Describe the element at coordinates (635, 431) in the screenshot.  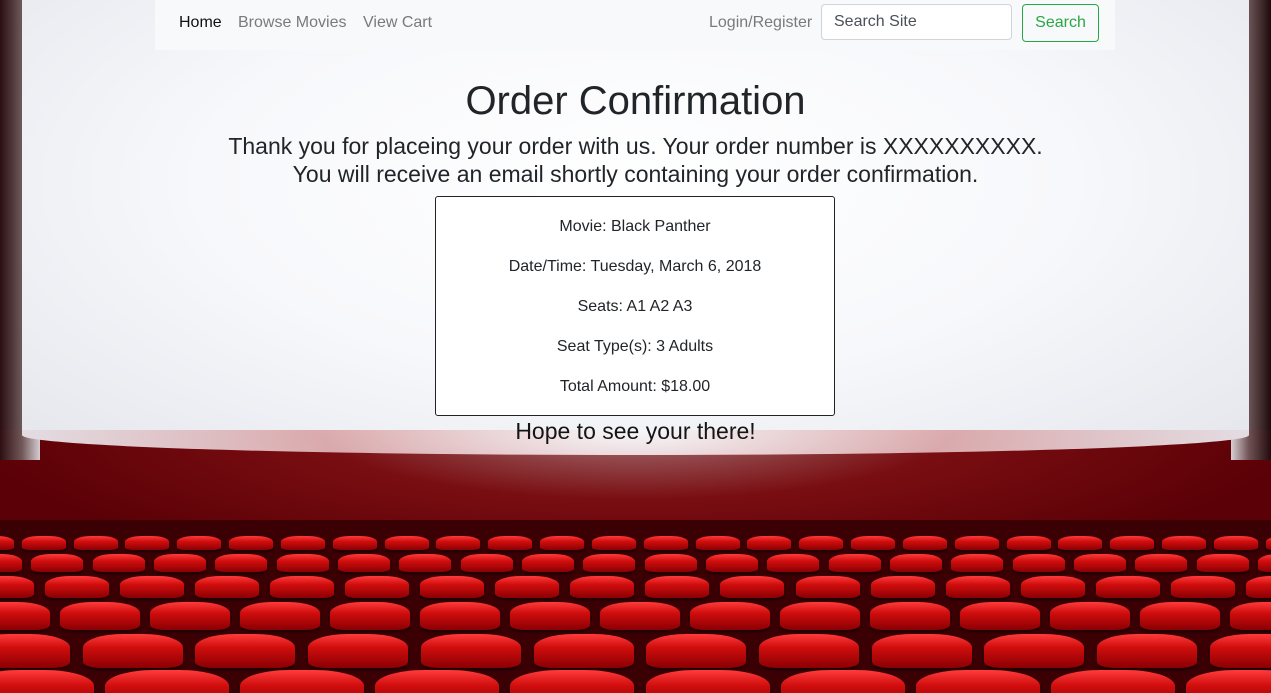
I see `closing-message: Hope to see your there!` at that location.